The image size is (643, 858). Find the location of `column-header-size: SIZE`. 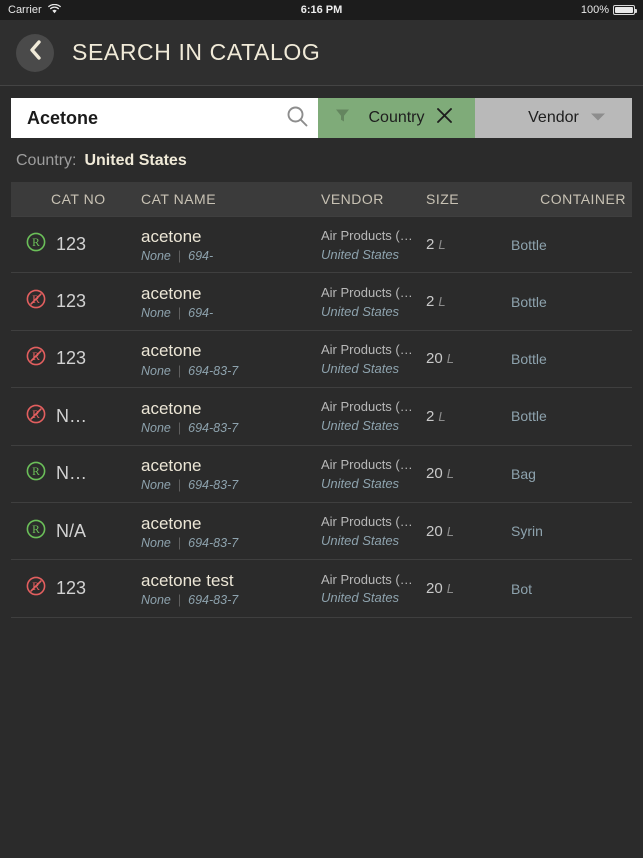

column-header-size: SIZE is located at coordinates (468, 199).